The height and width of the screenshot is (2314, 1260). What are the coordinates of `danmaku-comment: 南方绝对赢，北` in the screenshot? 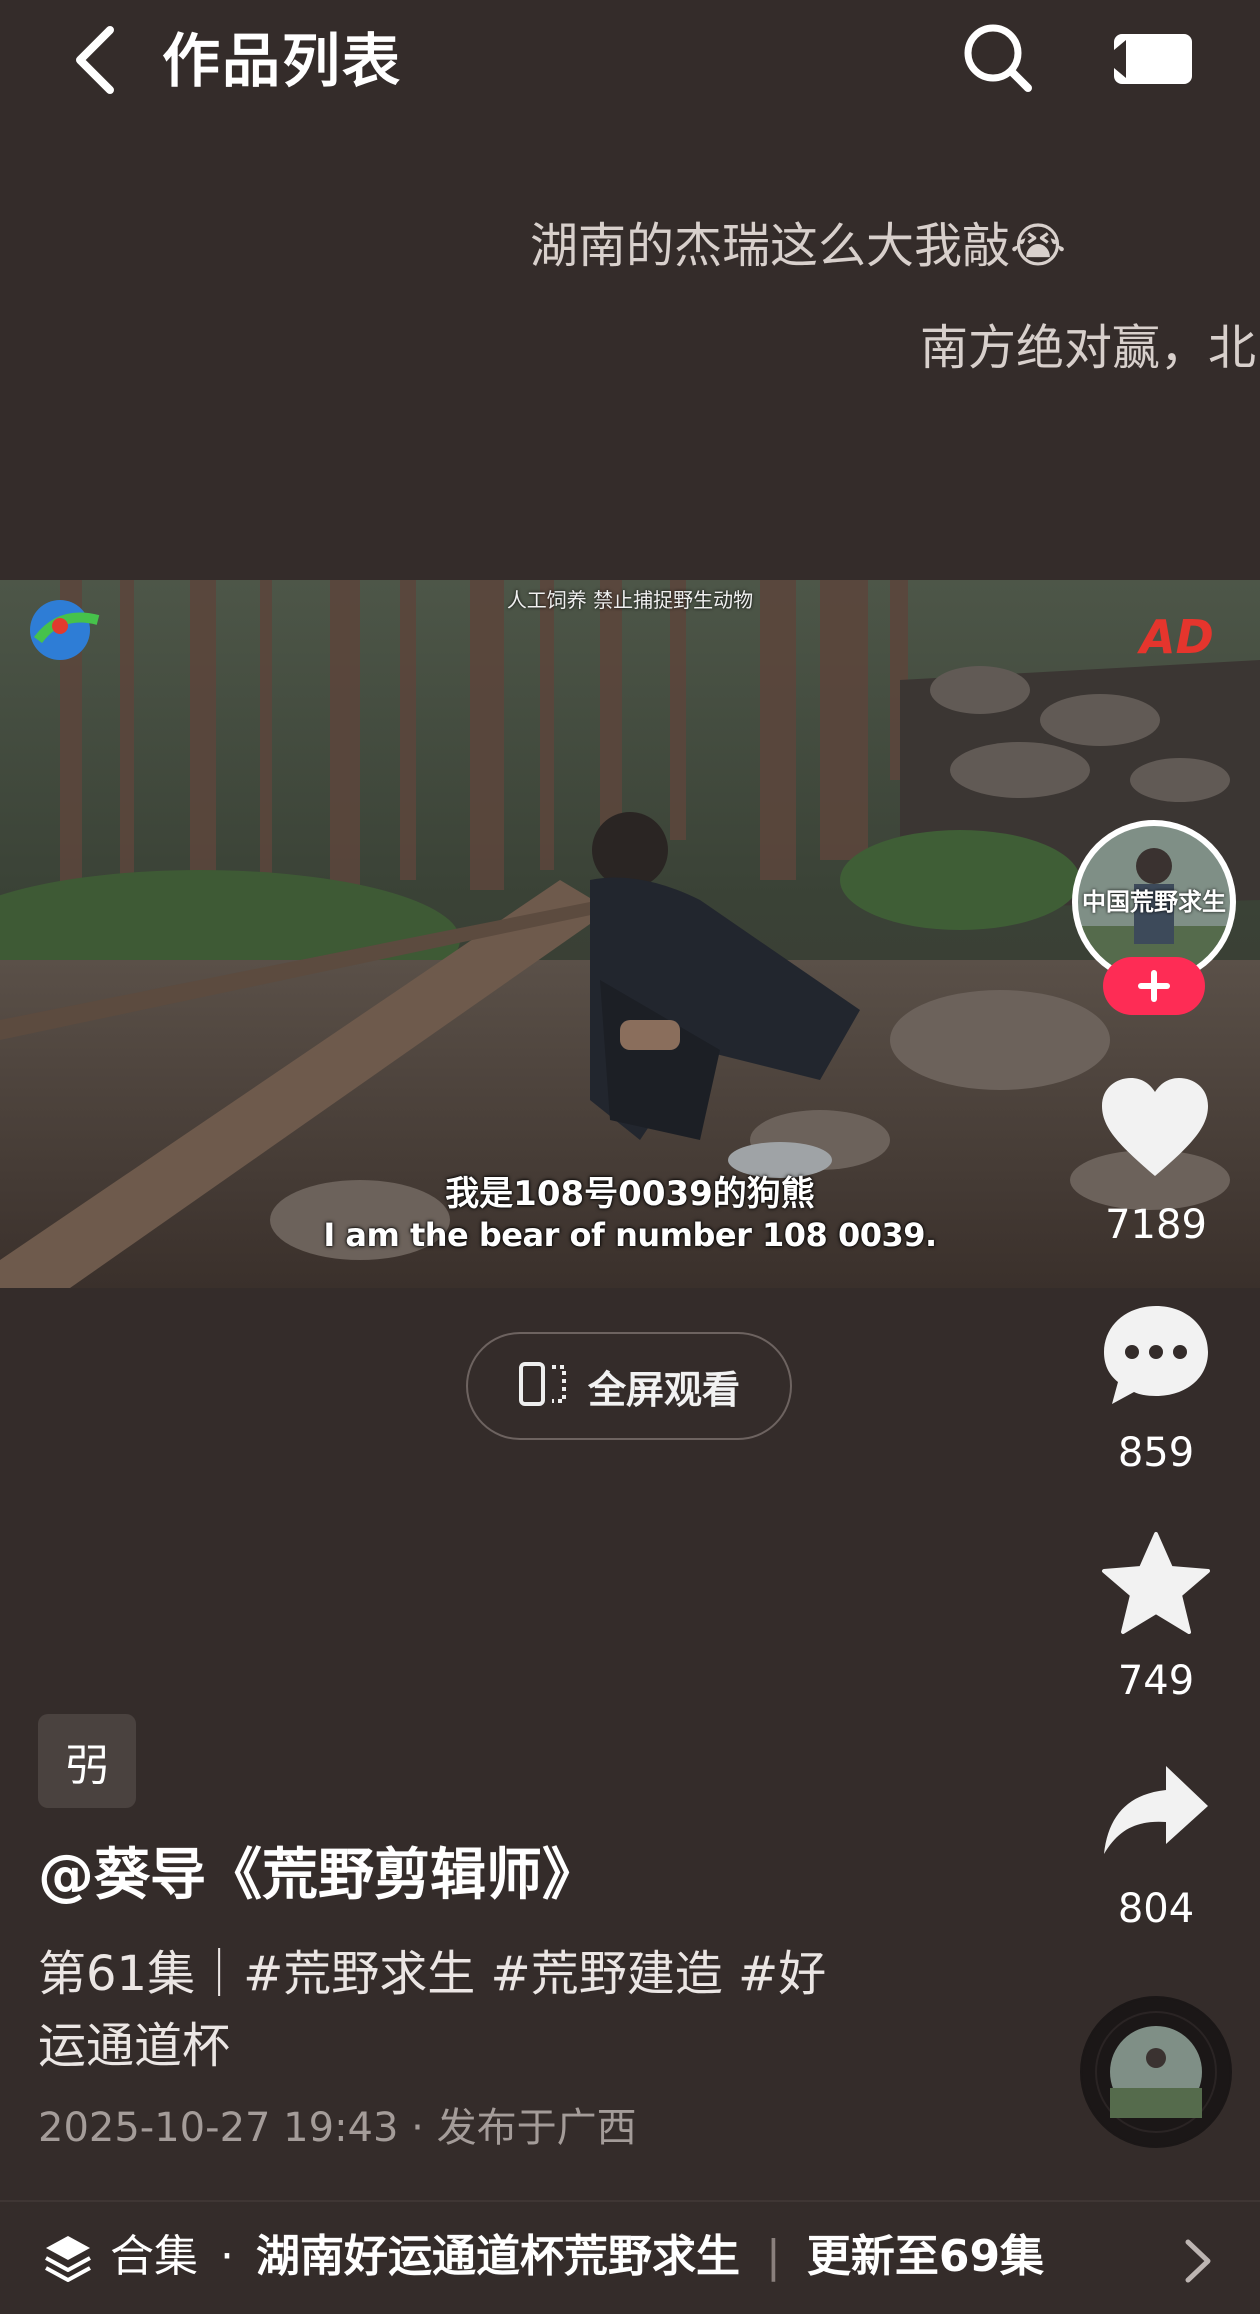 It's located at (1088, 348).